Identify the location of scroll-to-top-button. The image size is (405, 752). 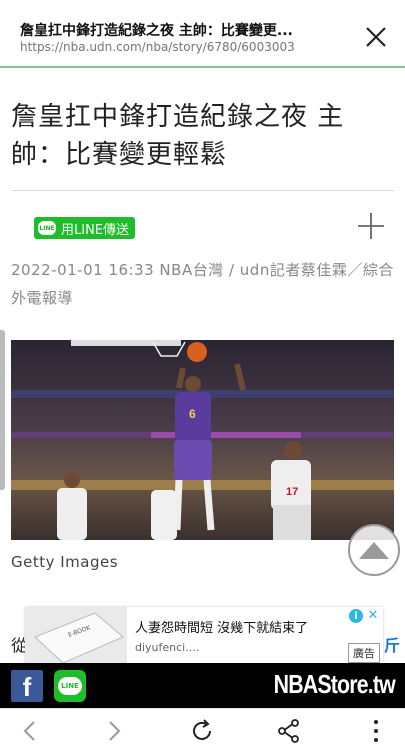
(374, 550).